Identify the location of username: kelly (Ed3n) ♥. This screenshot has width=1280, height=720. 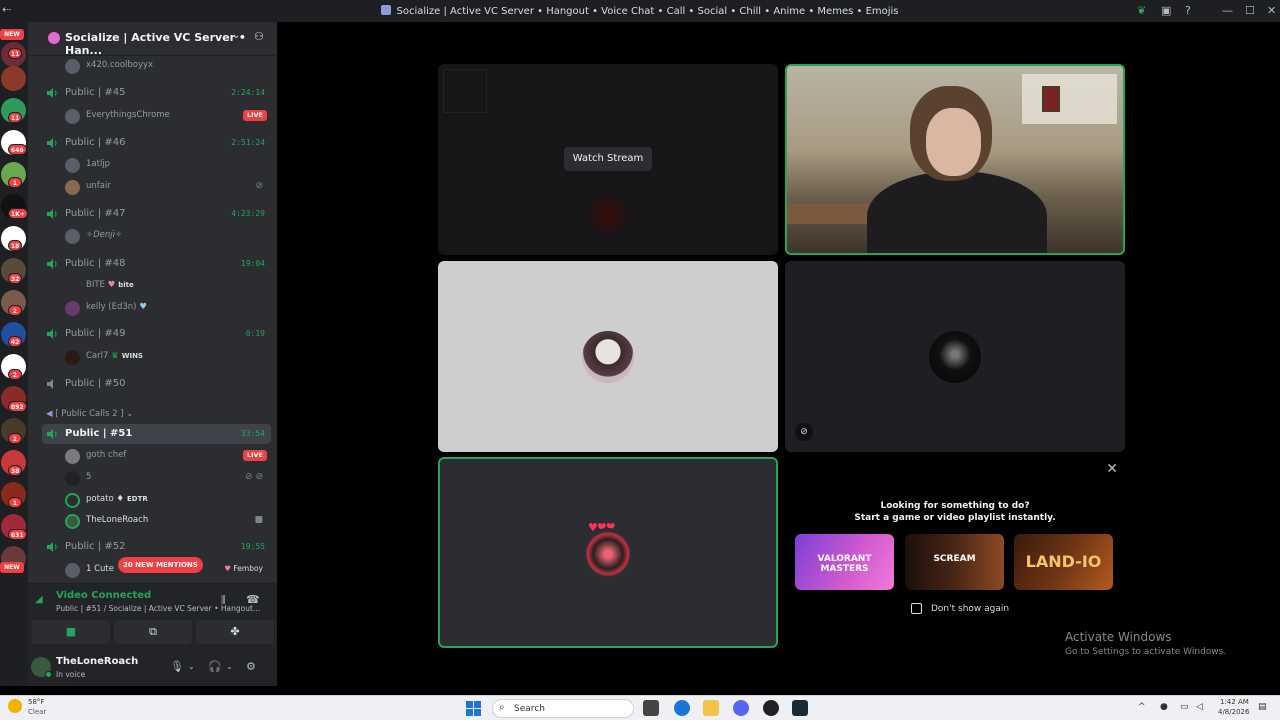
(116, 307).